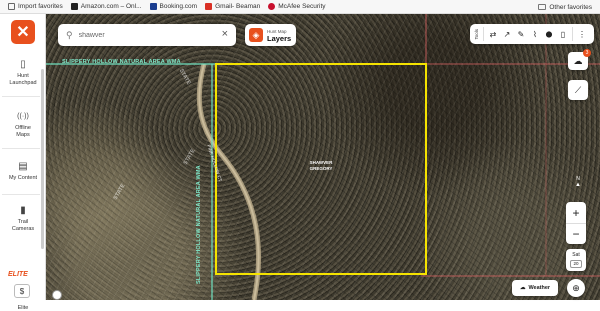  What do you see at coordinates (23, 83) in the screenshot?
I see `sidebar-item-label: Launchpad` at bounding box center [23, 83].